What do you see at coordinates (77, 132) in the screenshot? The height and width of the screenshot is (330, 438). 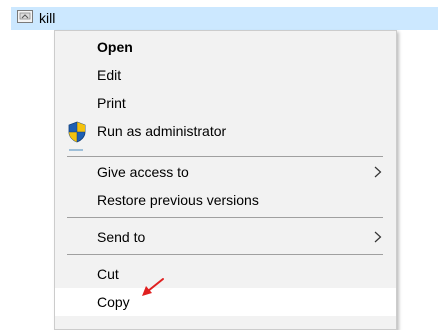 I see `uac-shield-icon` at bounding box center [77, 132].